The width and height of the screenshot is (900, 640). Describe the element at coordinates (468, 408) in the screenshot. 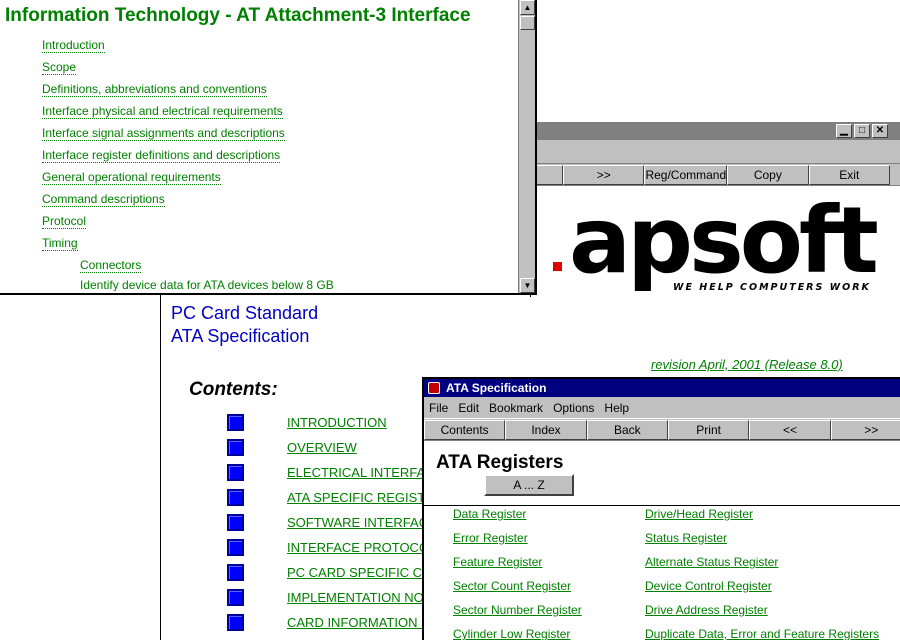

I see `menu-edit: Edit` at that location.